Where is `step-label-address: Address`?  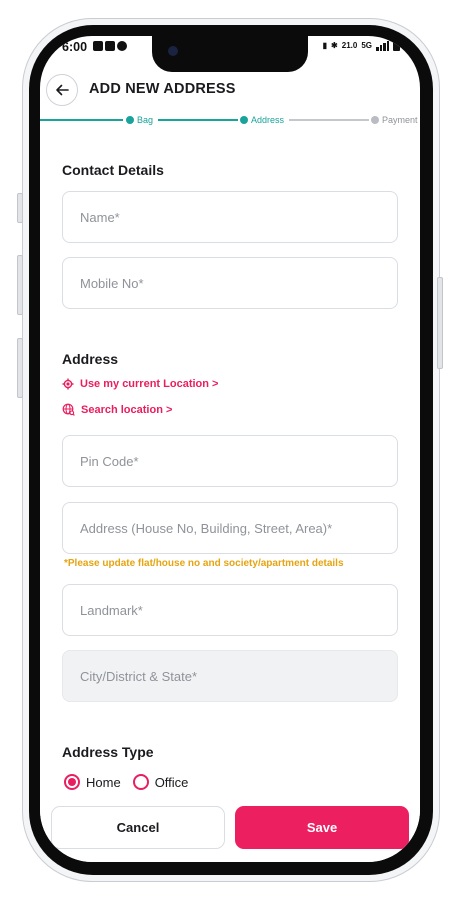
step-label-address: Address is located at coordinates (268, 120).